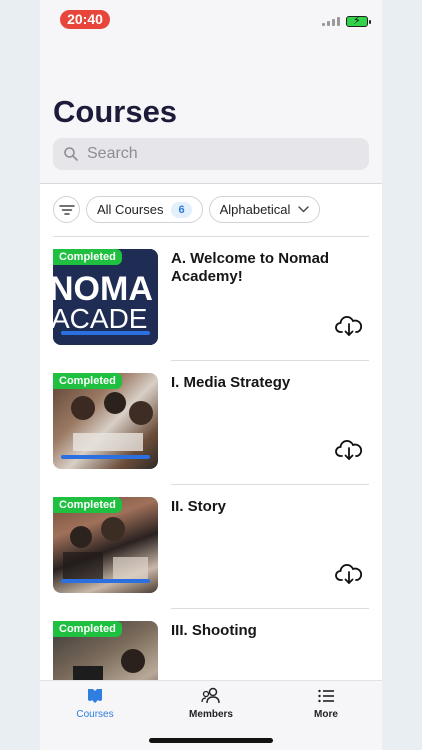 The image size is (422, 750). I want to click on tab-courses: Courses, so click(95, 703).